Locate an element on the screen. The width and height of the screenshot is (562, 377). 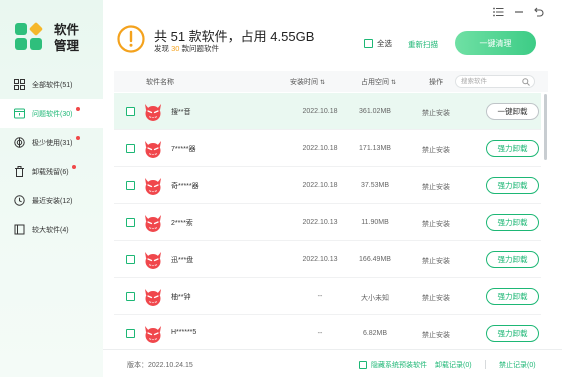
search-icon is located at coordinates (526, 82).